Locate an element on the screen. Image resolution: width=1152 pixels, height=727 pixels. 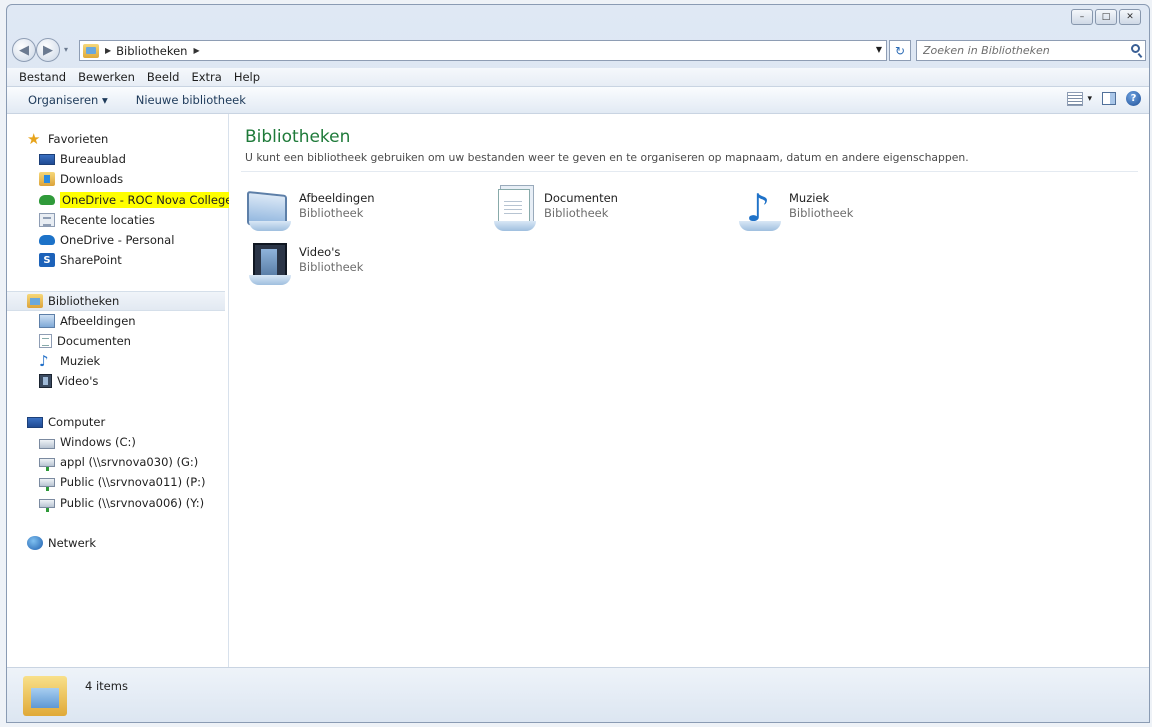
nav-item-drive-p: Public (\\srvnova011) (P:) is located at coordinates (106, 482).